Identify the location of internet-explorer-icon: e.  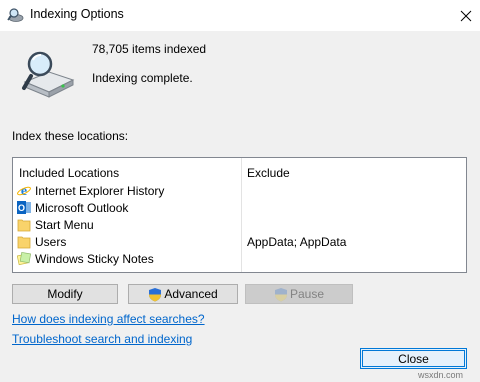
(24, 191).